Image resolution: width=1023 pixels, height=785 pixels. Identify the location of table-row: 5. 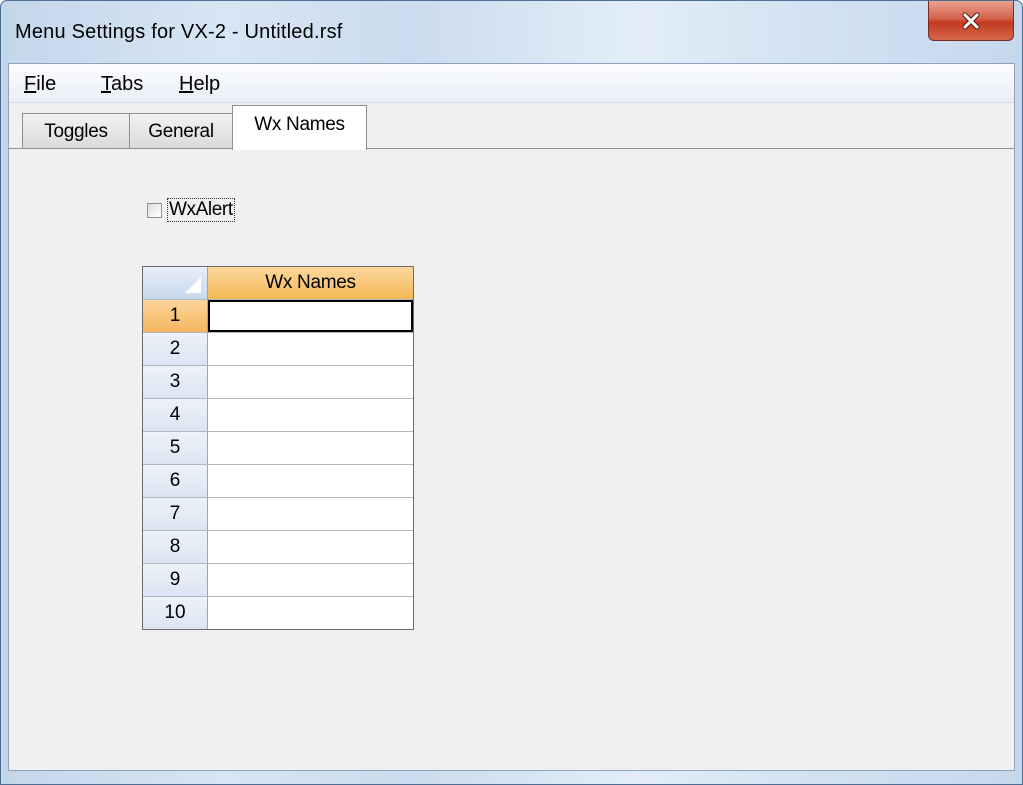
(278, 447).